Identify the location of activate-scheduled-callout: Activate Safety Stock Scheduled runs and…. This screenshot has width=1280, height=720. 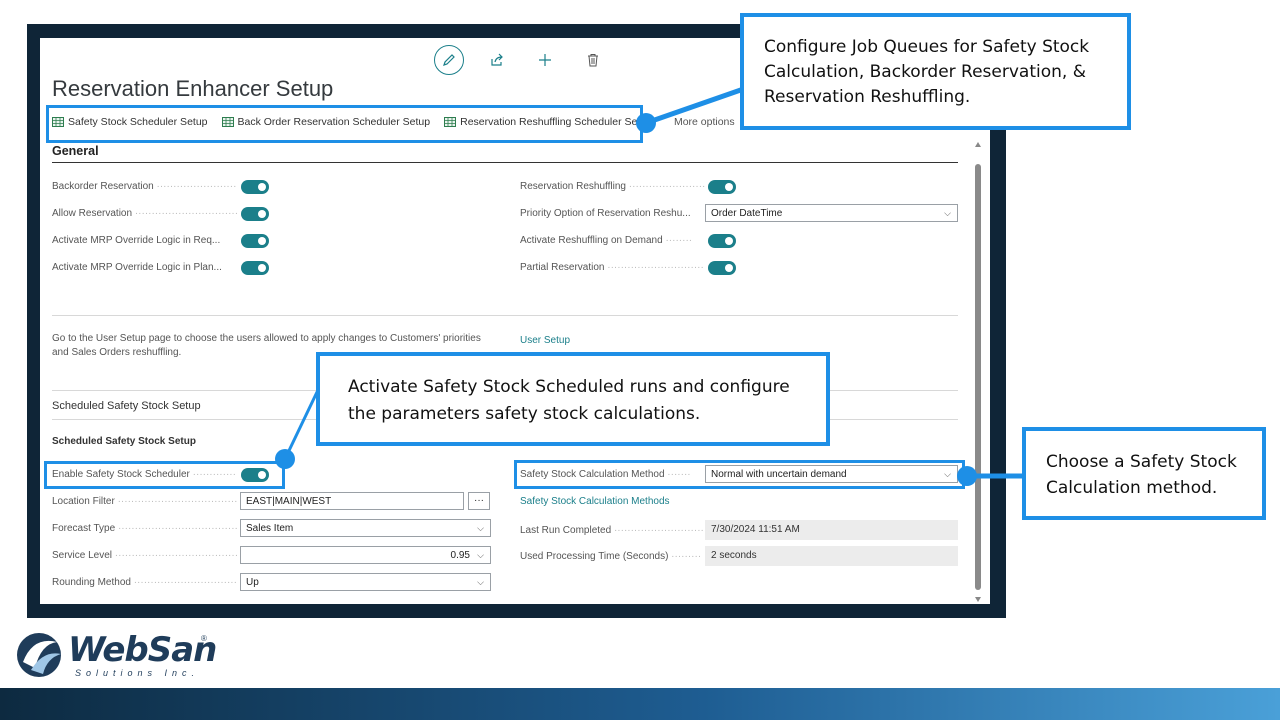
(573, 399).